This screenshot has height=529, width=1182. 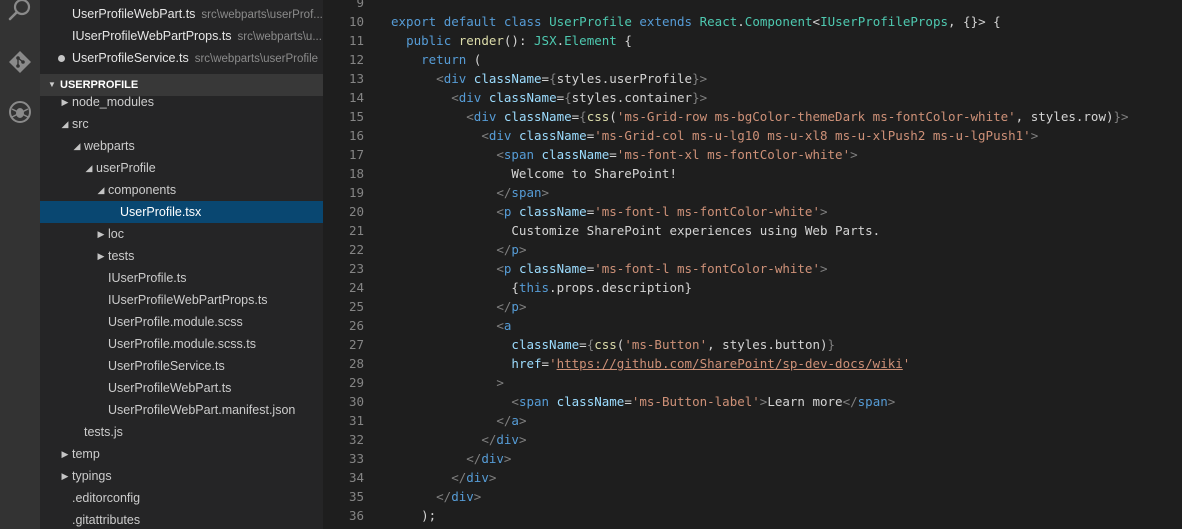 What do you see at coordinates (515, 306) in the screenshot?
I see `code-token: p` at bounding box center [515, 306].